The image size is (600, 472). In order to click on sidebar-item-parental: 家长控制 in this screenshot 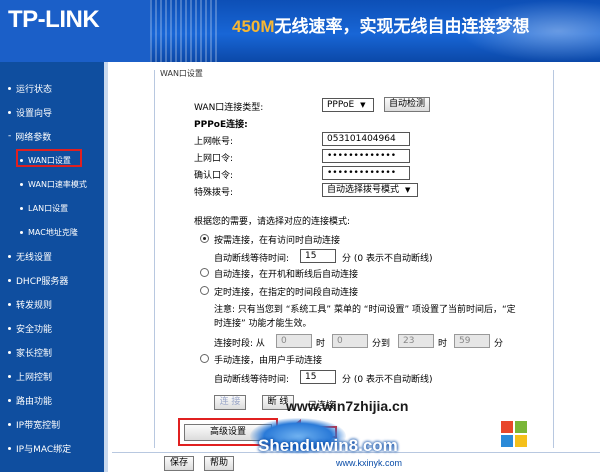, I will do `click(26, 352)`.